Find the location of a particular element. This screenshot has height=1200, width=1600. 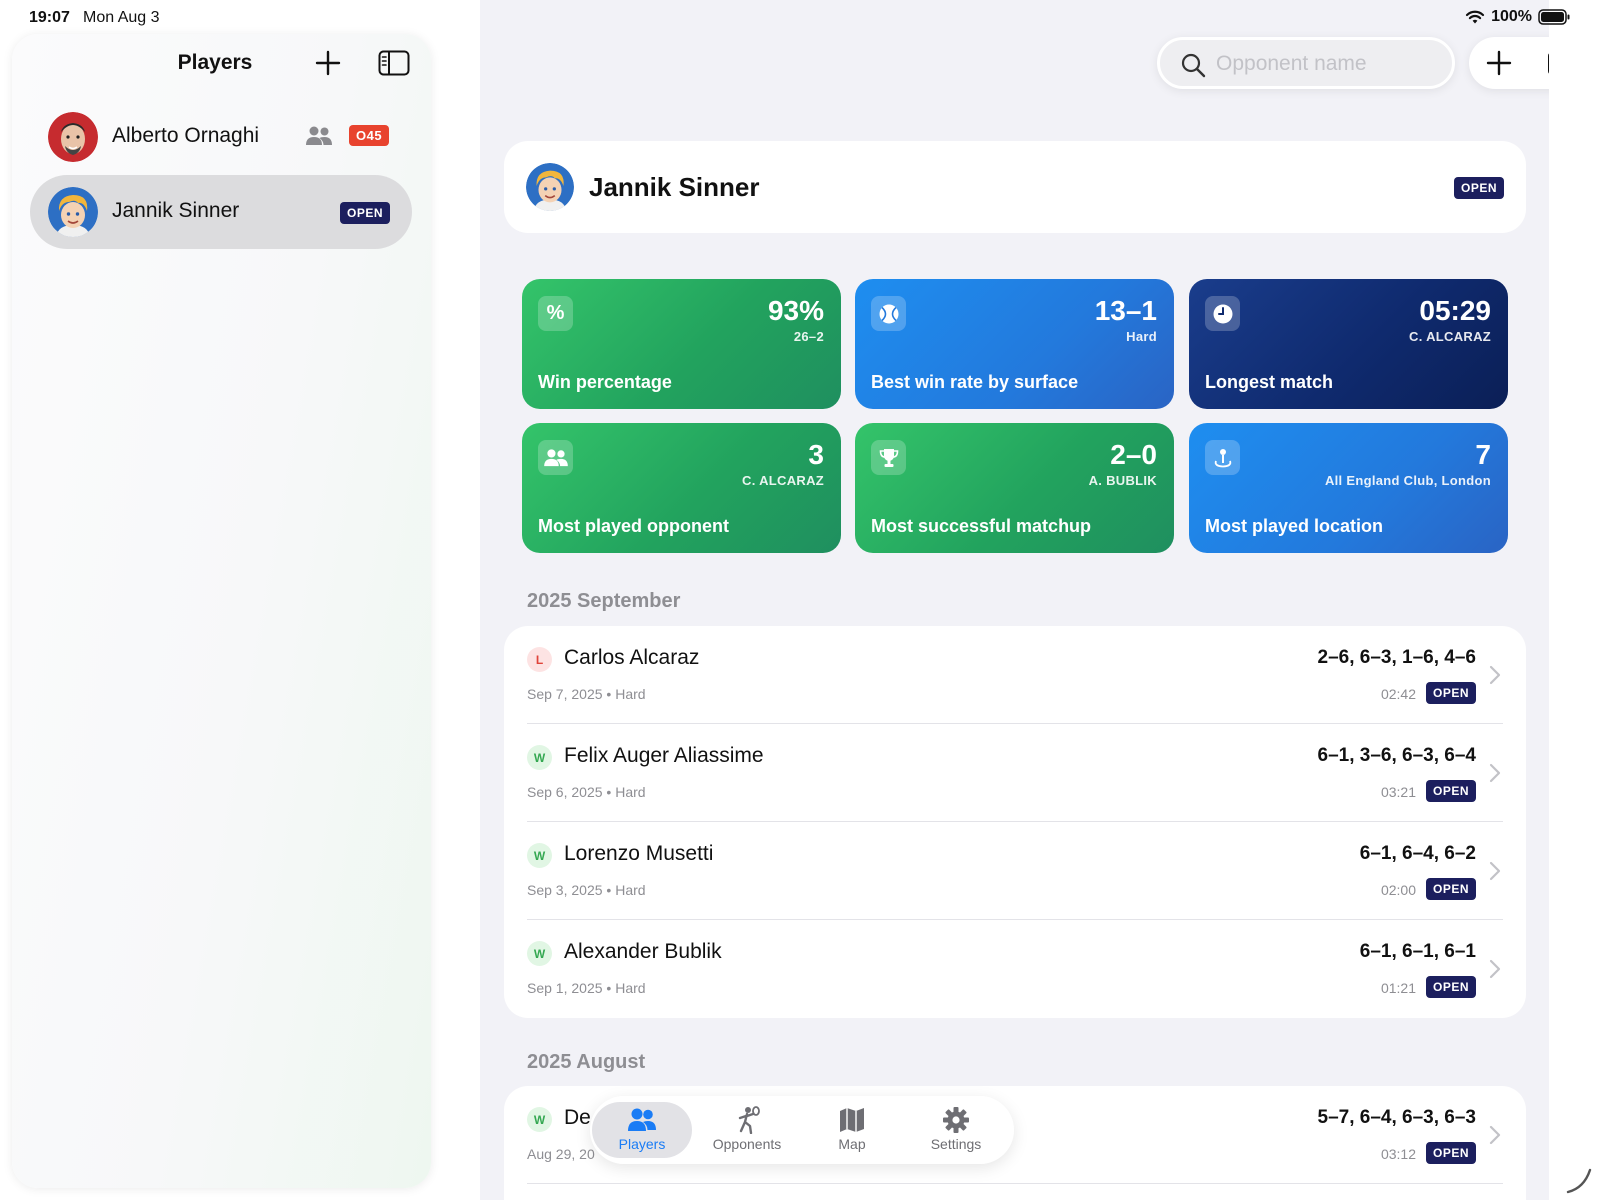

stat-value: 3 is located at coordinates (816, 454).